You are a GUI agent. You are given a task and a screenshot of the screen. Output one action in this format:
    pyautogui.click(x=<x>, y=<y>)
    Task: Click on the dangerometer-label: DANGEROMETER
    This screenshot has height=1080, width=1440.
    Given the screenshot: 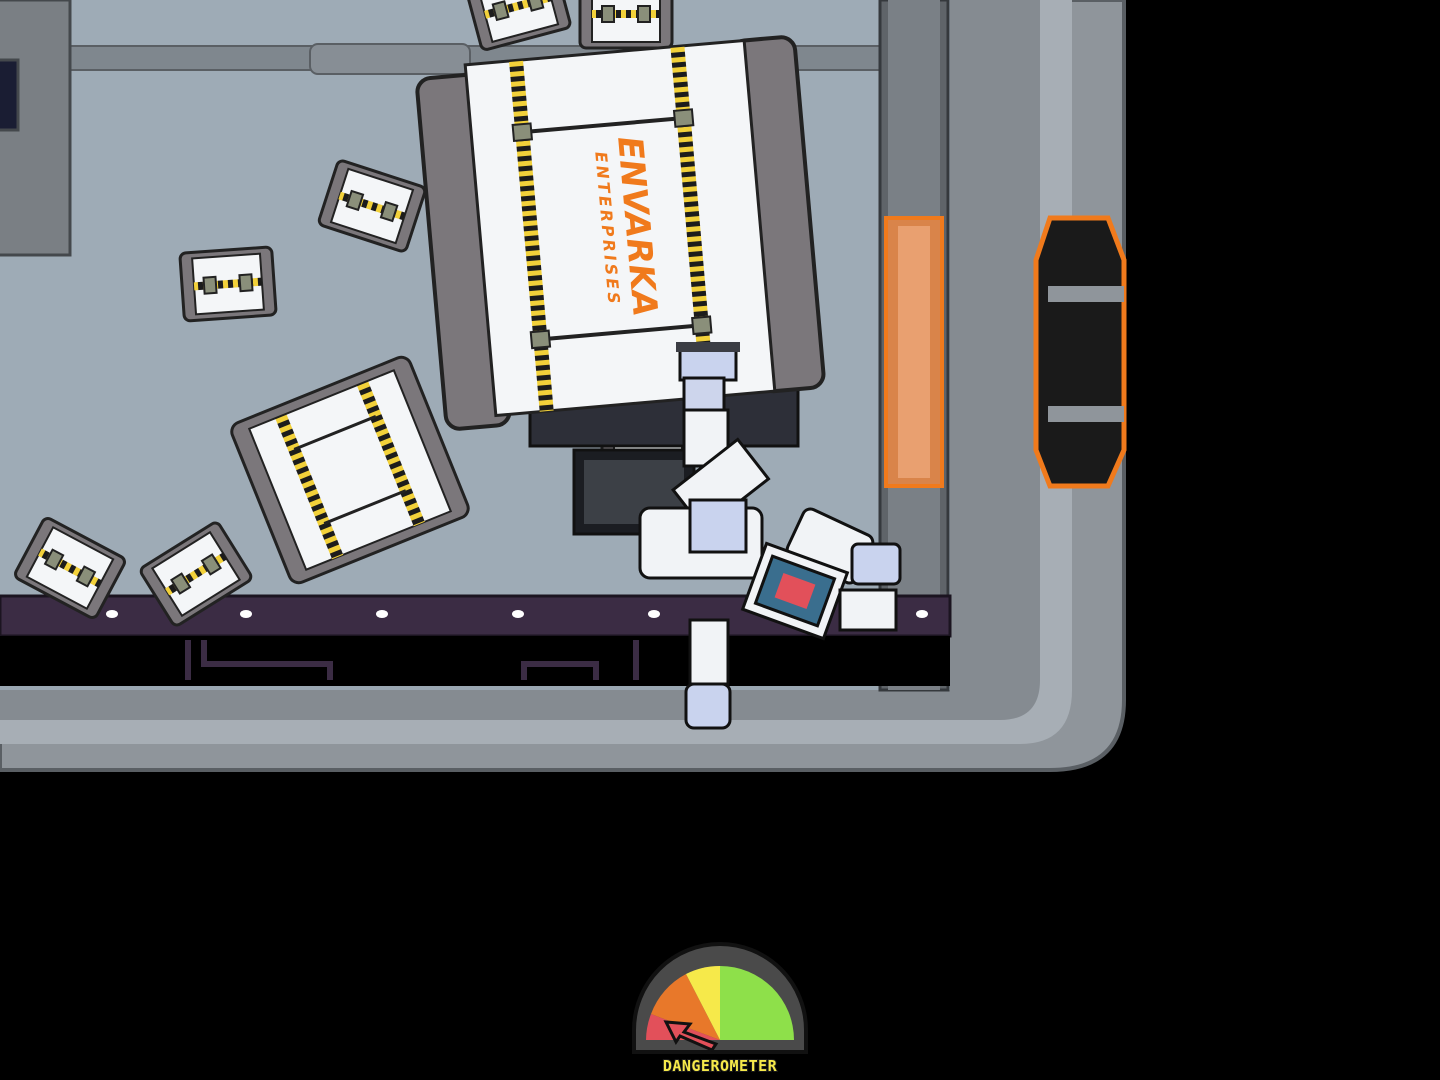 What is the action you would take?
    pyautogui.click(x=720, y=1066)
    